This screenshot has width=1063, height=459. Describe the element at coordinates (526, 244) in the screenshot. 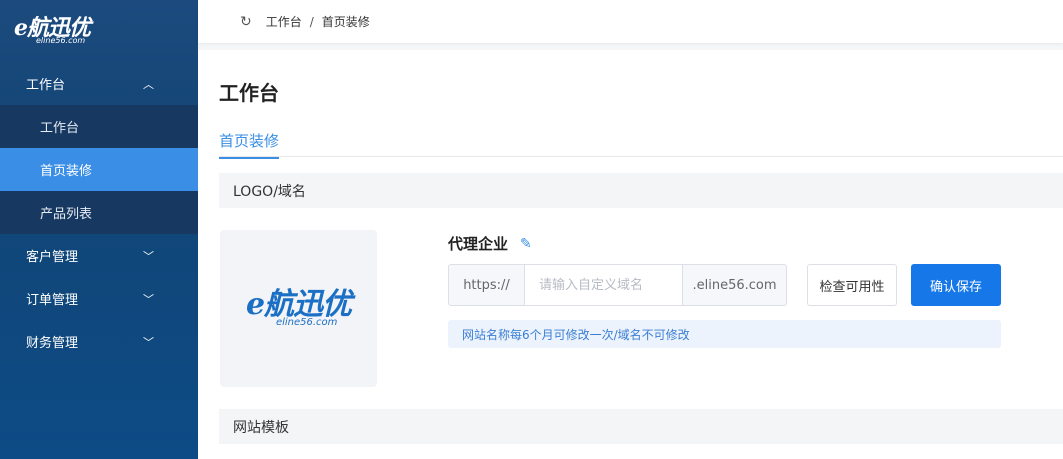

I see `edit-icon: ✎` at that location.